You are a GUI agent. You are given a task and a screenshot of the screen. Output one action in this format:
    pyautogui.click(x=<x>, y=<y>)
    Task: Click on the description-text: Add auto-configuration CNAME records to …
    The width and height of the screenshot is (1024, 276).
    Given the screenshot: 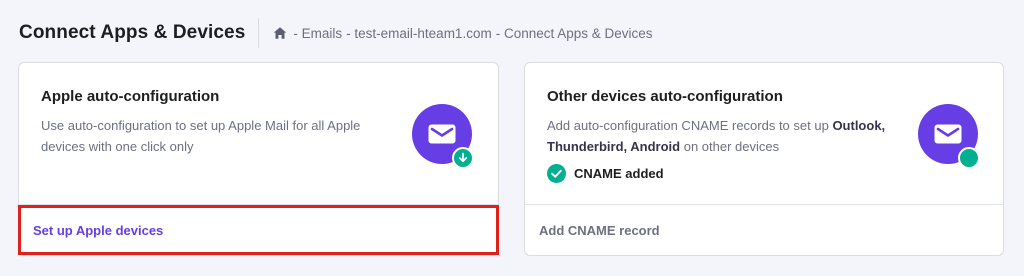 What is the action you would take?
    pyautogui.click(x=690, y=125)
    